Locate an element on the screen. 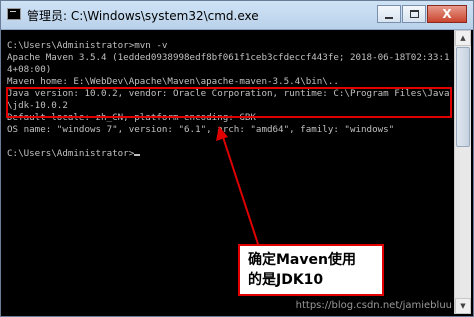 Image resolution: width=474 pixels, height=317 pixels. callout-text-line-2: 的是JDK10 is located at coordinates (286, 280).